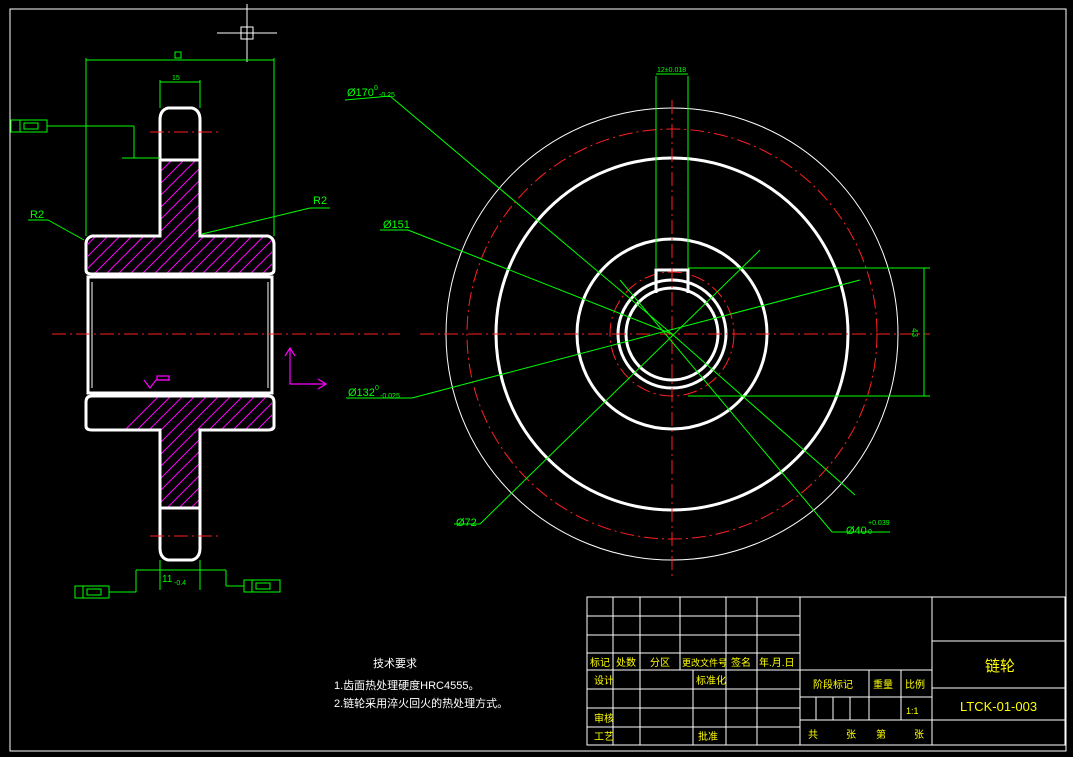  Describe the element at coordinates (180, 335) in the screenshot. I see `bore-outline` at that location.